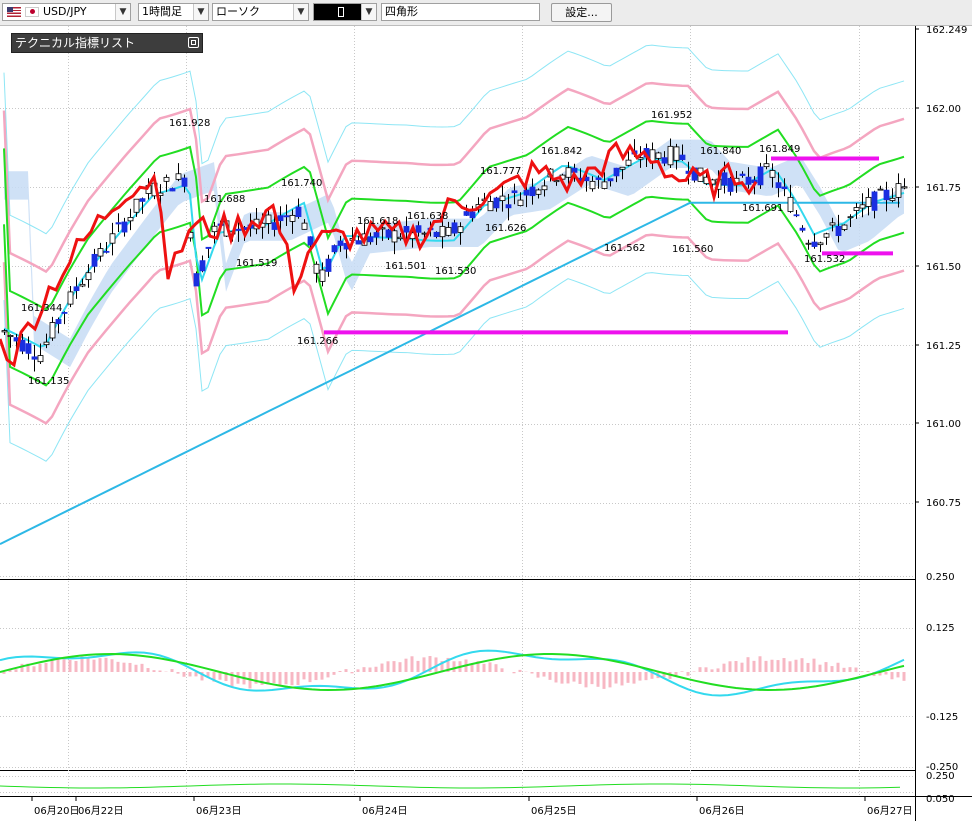 This screenshot has width=972, height=821. What do you see at coordinates (14, 12) in the screenshot?
I see `us-flag-icon` at bounding box center [14, 12].